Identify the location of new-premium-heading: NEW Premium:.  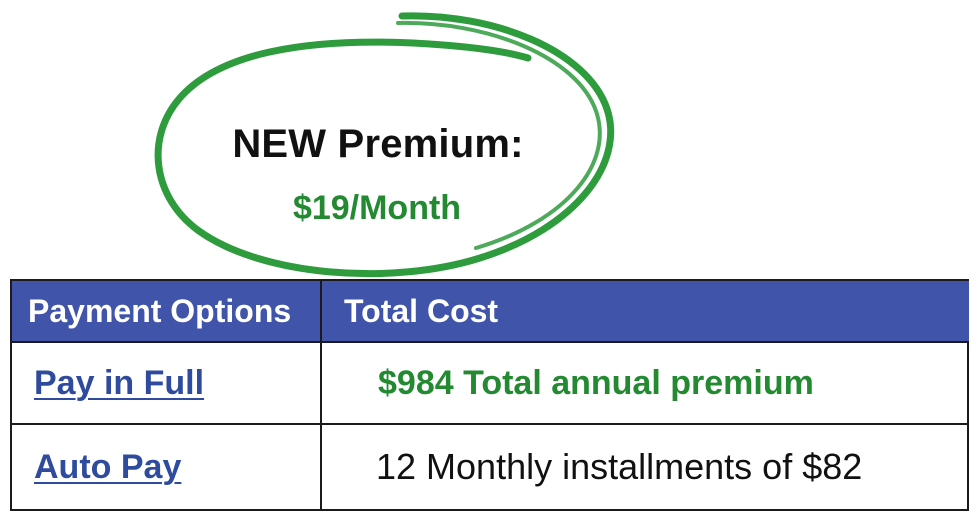
(378, 144).